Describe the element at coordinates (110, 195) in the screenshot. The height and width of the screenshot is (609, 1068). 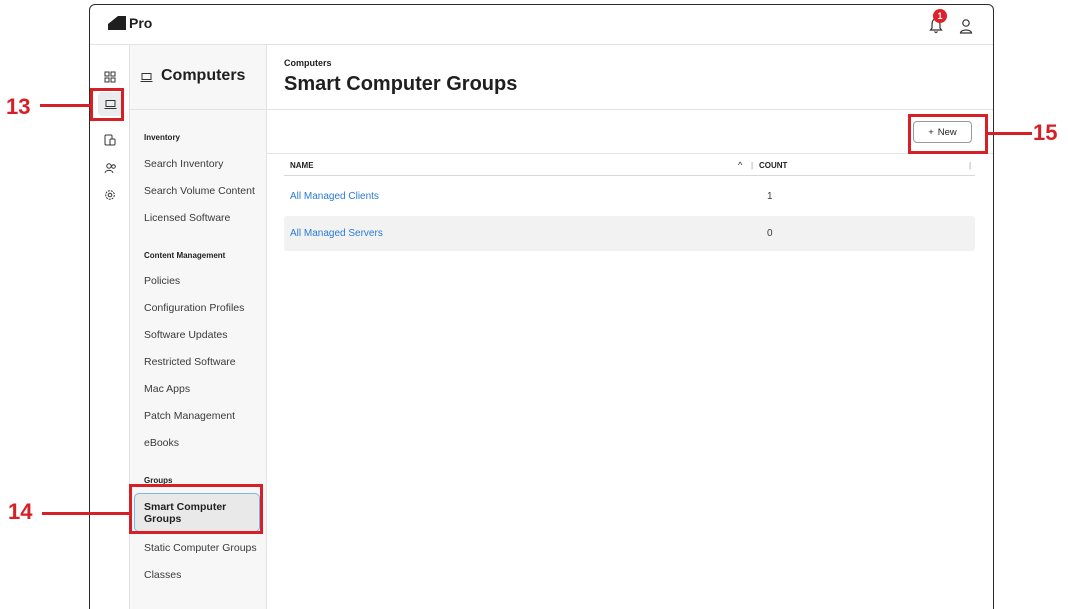
I see `settings-icon` at that location.